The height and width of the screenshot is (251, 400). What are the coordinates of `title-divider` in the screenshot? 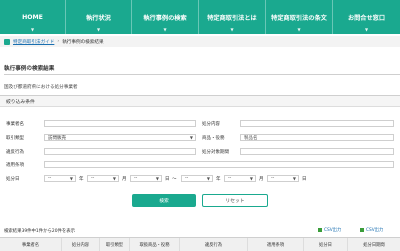 It's located at (202, 74).